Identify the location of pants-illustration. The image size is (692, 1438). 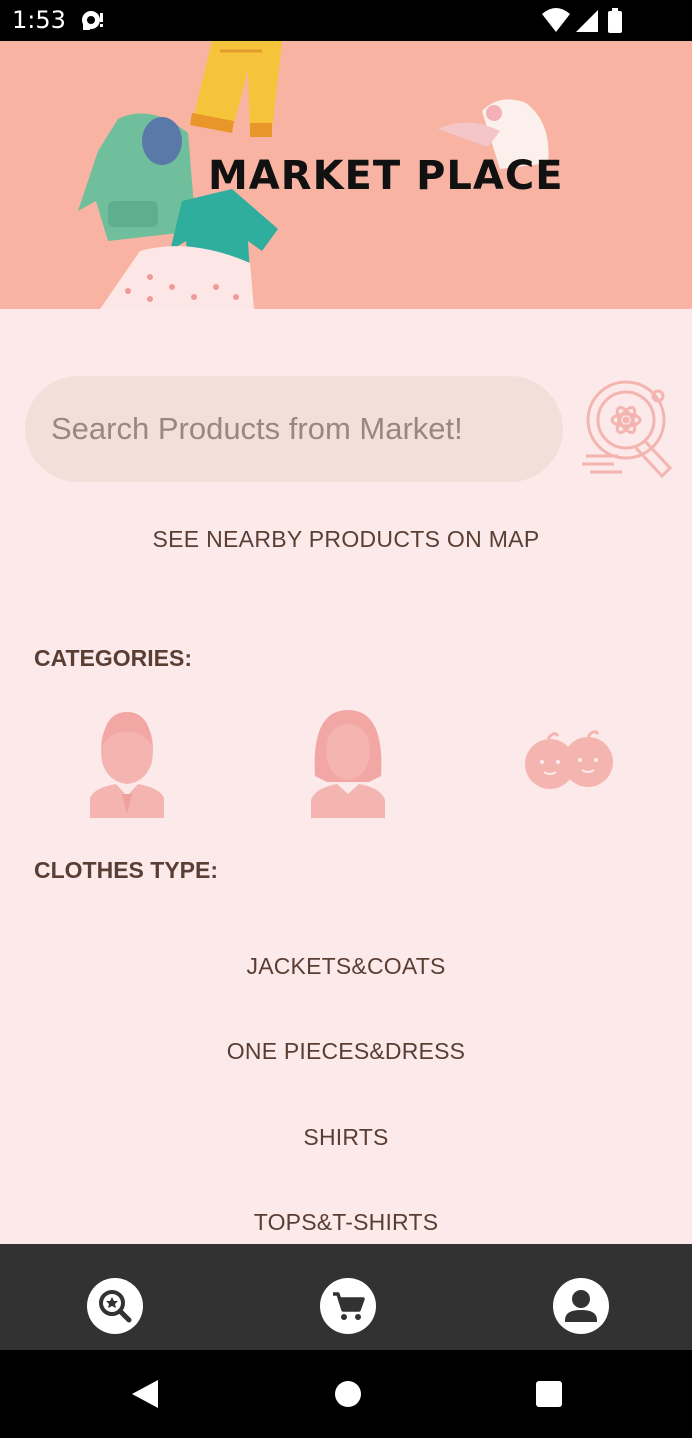
(236, 89).